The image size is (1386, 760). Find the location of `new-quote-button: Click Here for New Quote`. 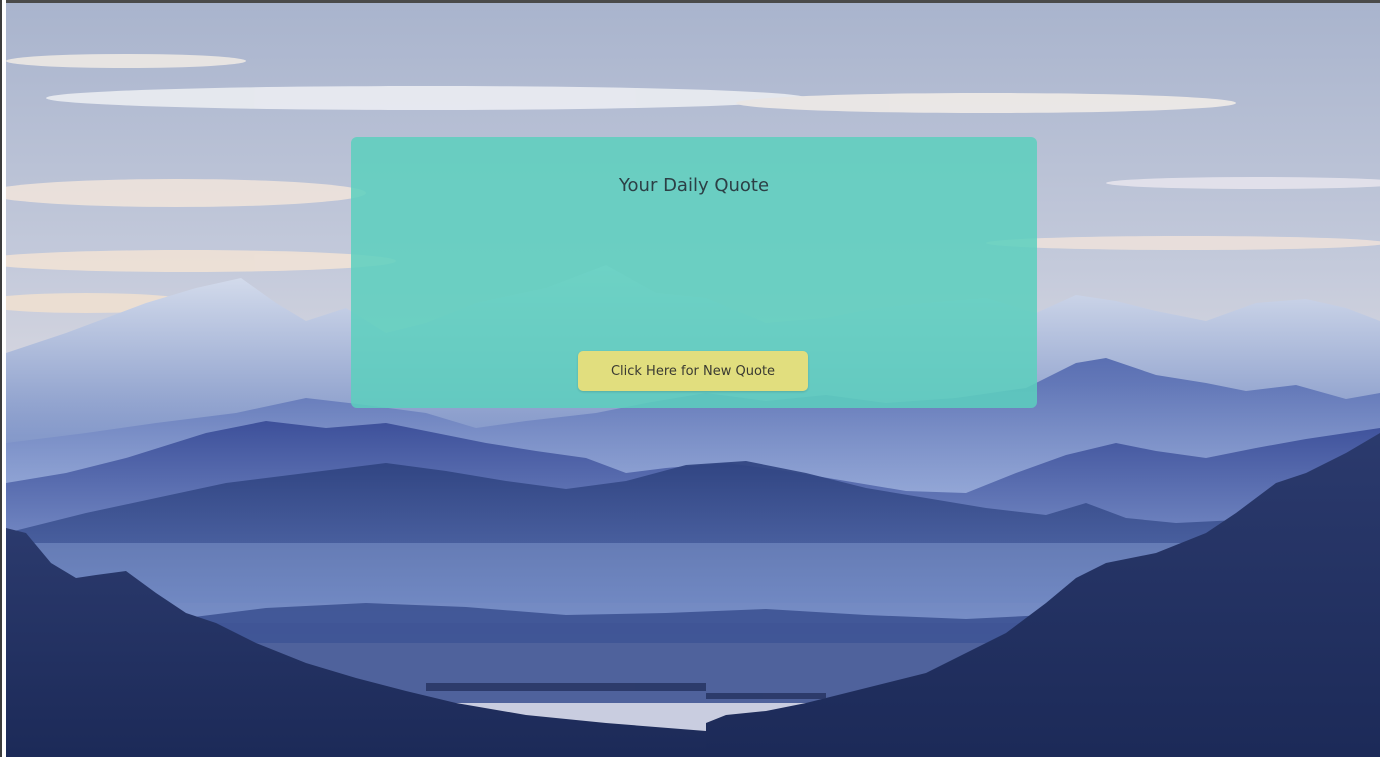

new-quote-button: Click Here for New Quote is located at coordinates (693, 371).